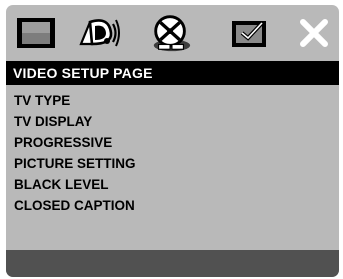 The image size is (343, 279). I want to click on tab-general-setup, so click(36, 33).